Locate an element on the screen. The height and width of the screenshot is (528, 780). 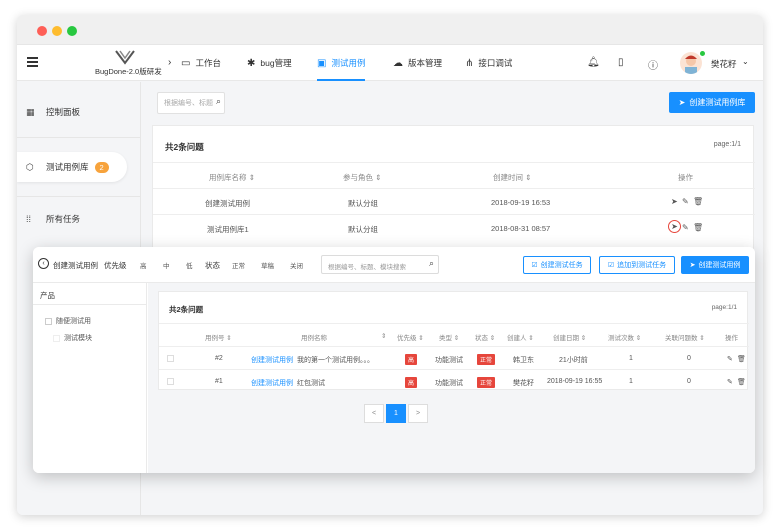
column-header: 参与角色 ⇕ is located at coordinates (362, 177).